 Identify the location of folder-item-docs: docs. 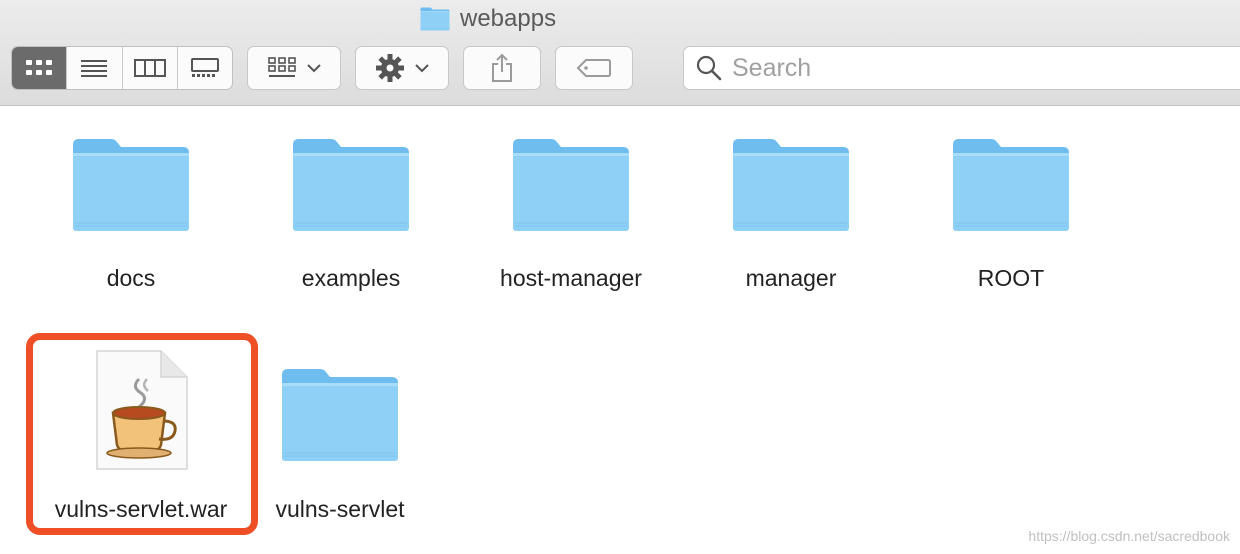
(131, 217).